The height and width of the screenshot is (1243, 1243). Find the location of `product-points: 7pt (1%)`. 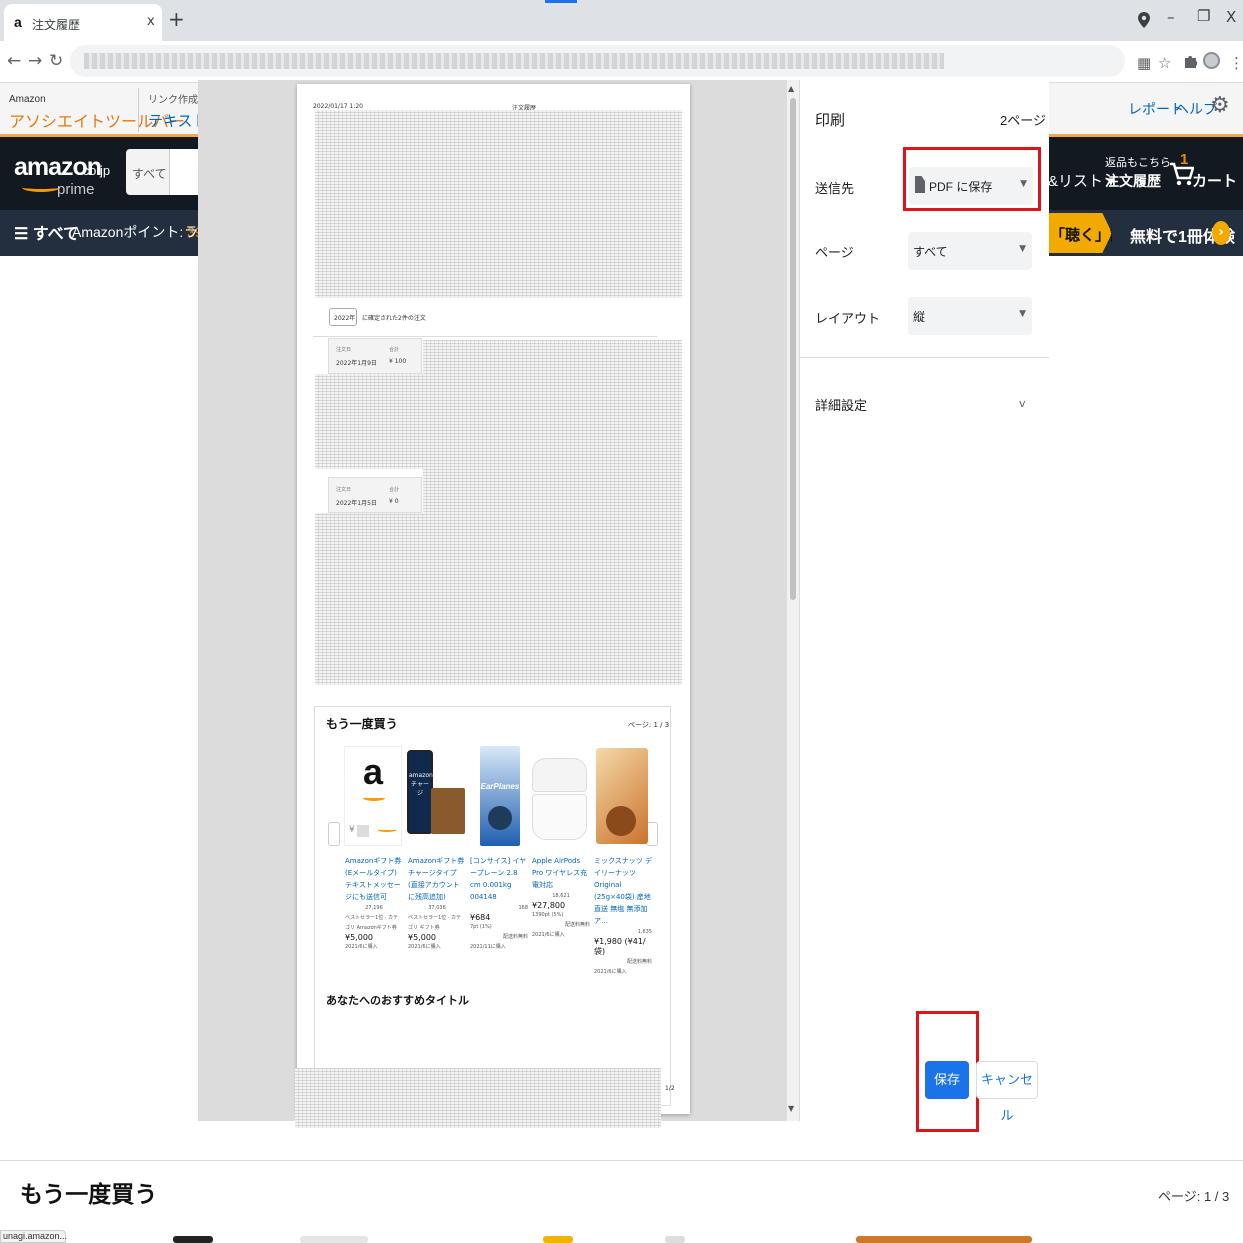

product-points: 7pt (1%) is located at coordinates (481, 927).